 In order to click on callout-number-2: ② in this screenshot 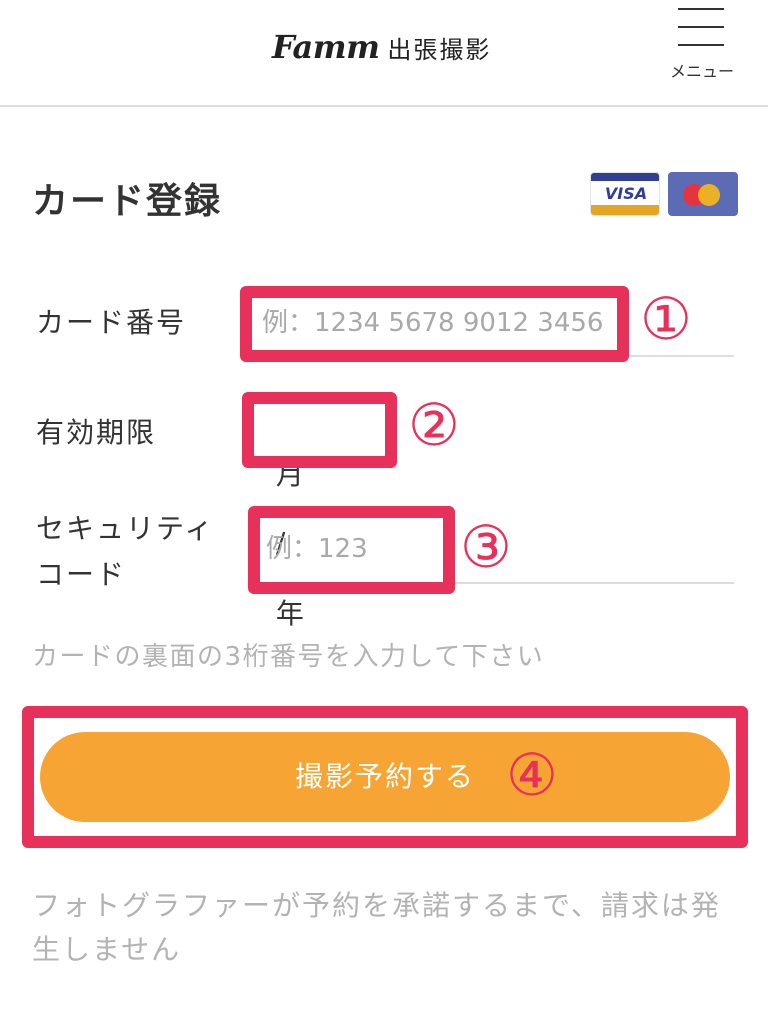, I will do `click(434, 425)`.